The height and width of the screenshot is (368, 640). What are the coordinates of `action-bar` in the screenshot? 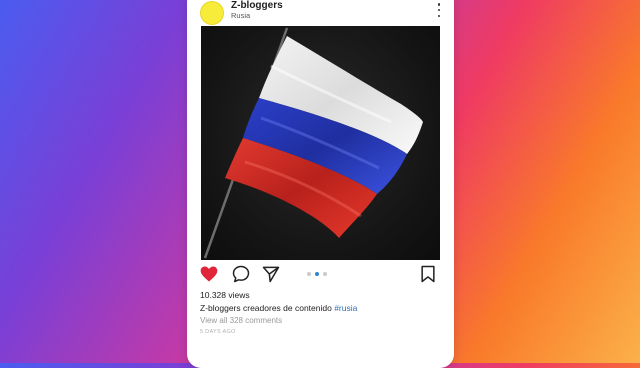 It's located at (320, 276).